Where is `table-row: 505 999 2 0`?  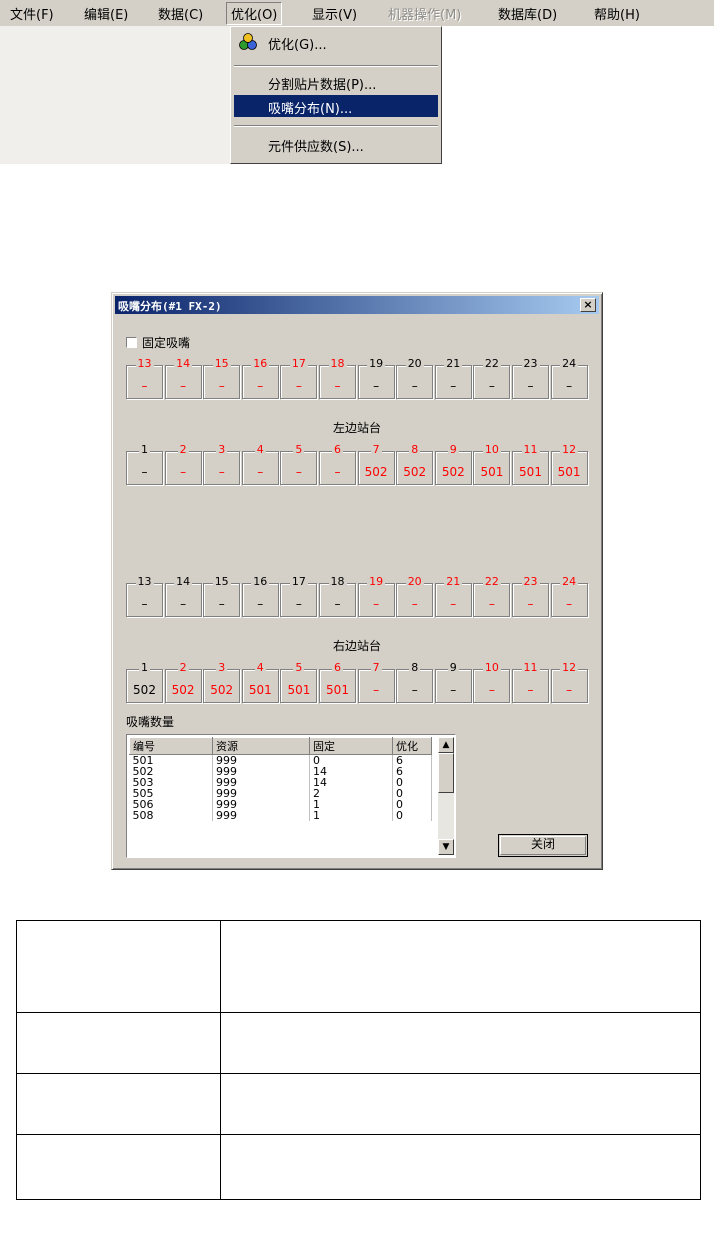
table-row: 505 999 2 0 is located at coordinates (280, 793).